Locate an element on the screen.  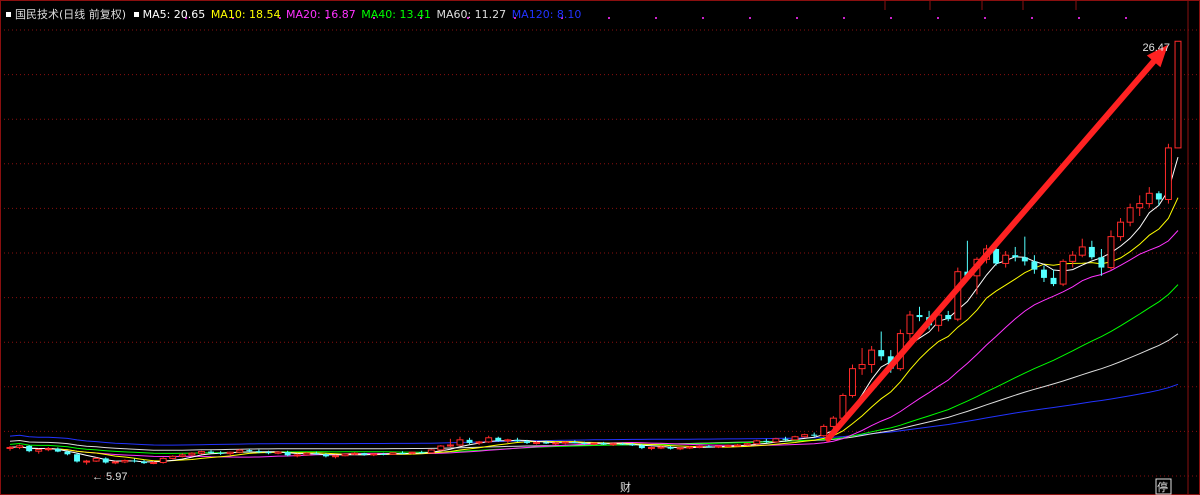
legend-square-icon is located at coordinates (8, 14).